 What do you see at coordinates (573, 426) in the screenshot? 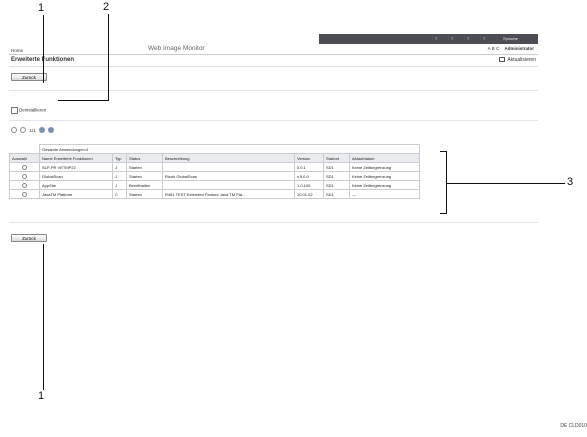
I see `figure-code: DE CLD010` at bounding box center [573, 426].